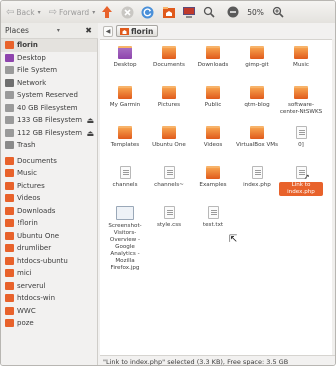  Describe the element at coordinates (49, 311) in the screenshot. I see `sidebar-item: WWC` at that location.